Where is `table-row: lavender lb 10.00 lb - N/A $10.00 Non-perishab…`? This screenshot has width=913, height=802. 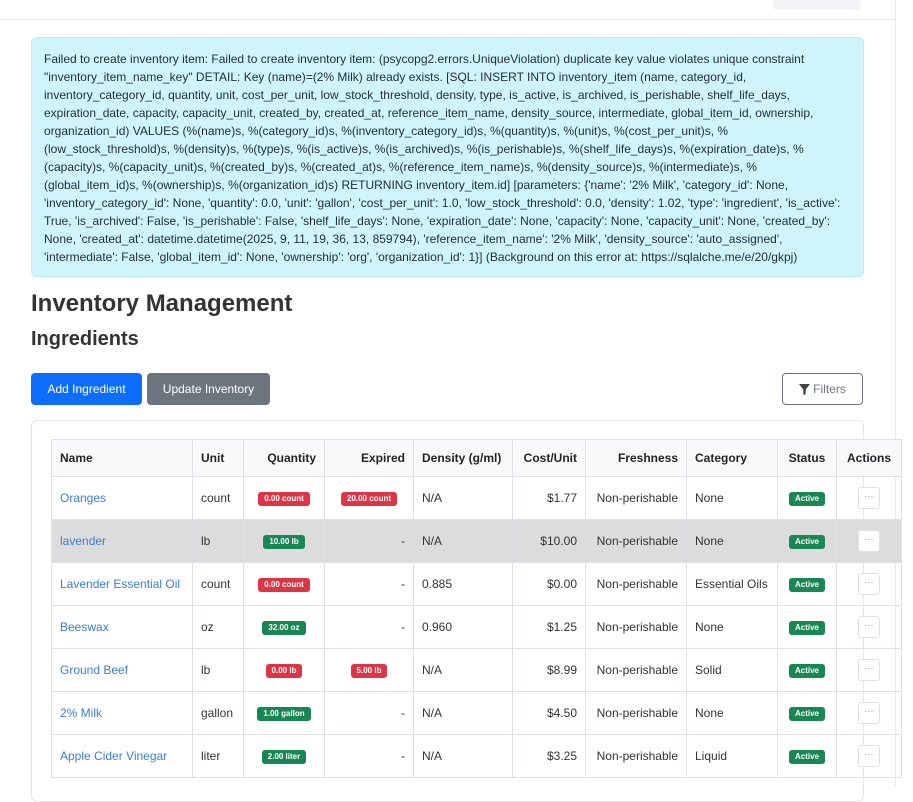 table-row: lavender lb 10.00 lb - N/A $10.00 Non-perishab… is located at coordinates (476, 541).